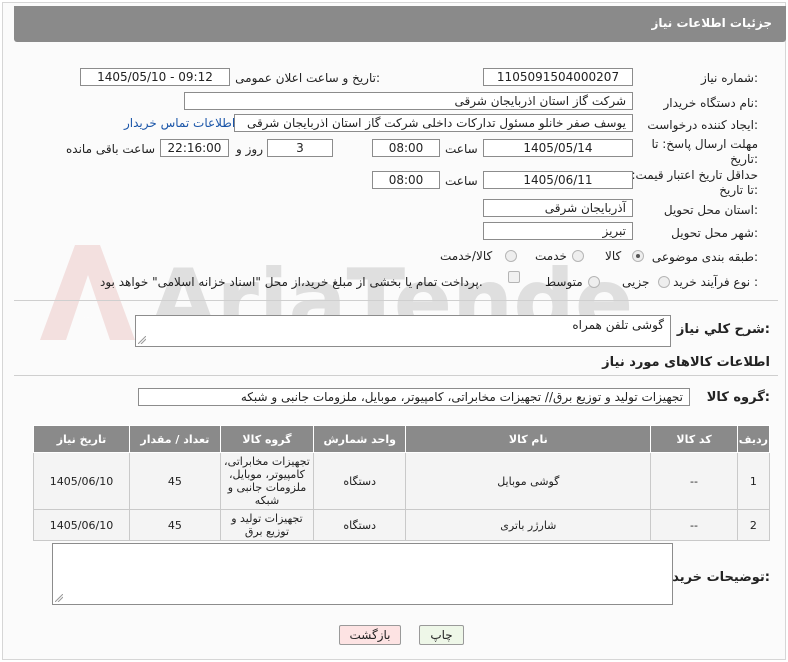 This screenshot has width=788, height=662. What do you see at coordinates (738, 397) in the screenshot?
I see `goods-group-label: گروه کالا:` at bounding box center [738, 397].